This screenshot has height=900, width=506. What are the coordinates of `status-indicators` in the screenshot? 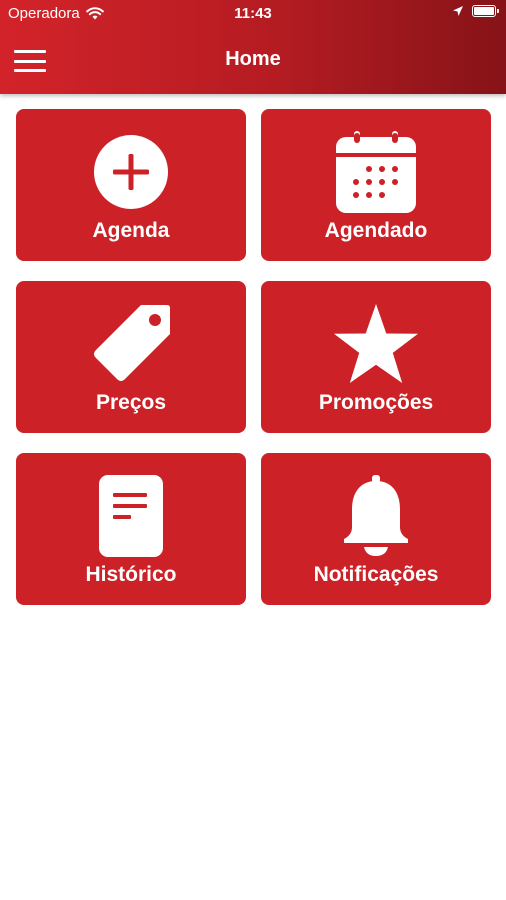 It's located at (475, 11).